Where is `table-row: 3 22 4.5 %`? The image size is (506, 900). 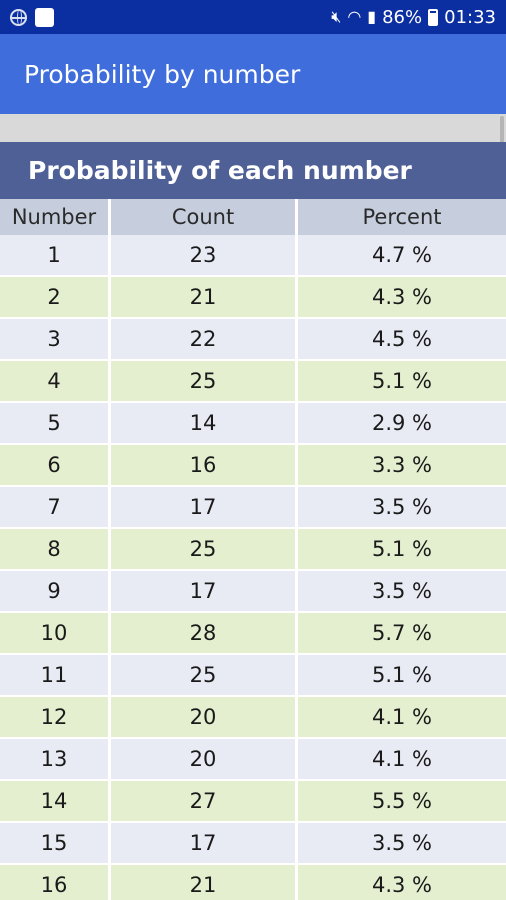
table-row: 3 22 4.5 % is located at coordinates (253, 340).